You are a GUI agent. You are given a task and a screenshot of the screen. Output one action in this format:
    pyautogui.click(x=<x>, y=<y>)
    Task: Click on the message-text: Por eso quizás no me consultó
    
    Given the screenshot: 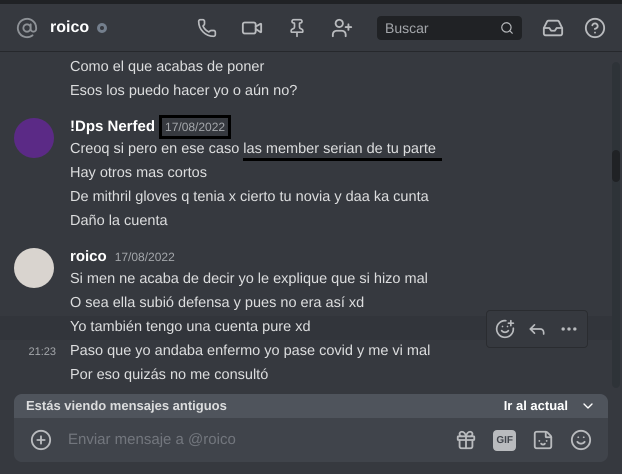 What is the action you would take?
    pyautogui.click(x=169, y=376)
    